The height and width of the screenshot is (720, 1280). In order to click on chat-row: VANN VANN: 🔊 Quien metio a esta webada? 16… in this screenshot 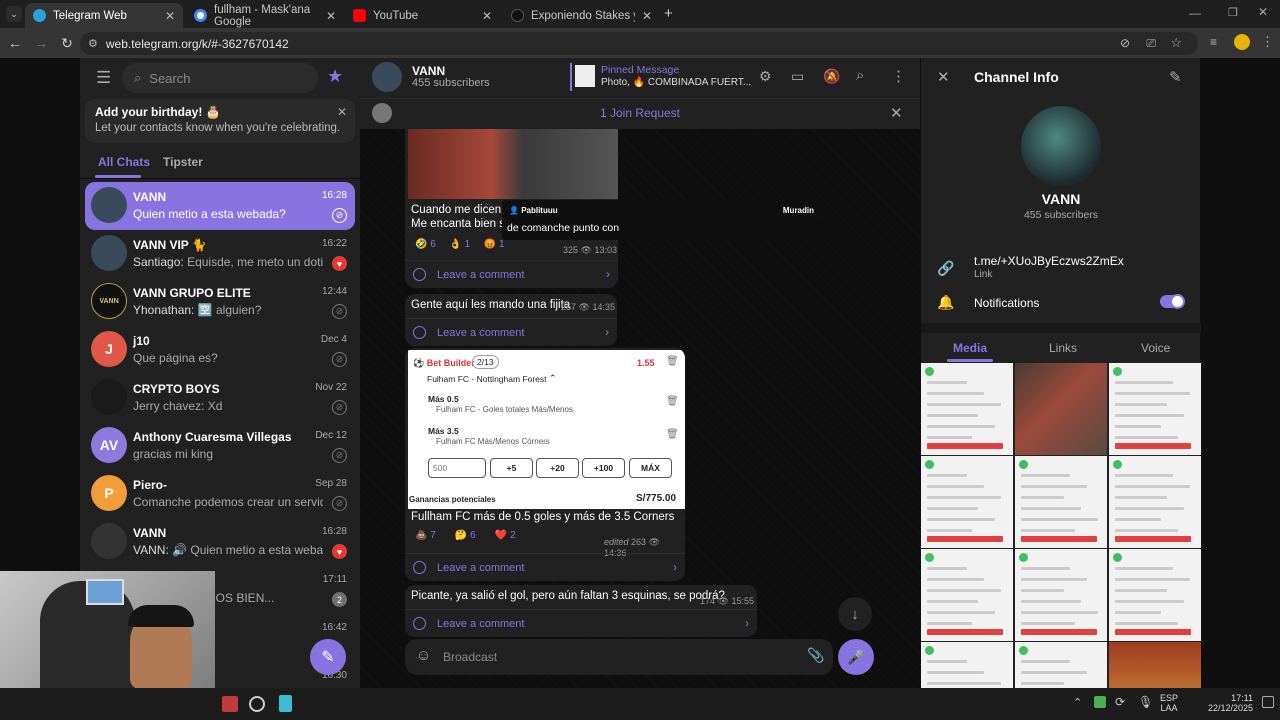, I will do `click(220, 542)`.